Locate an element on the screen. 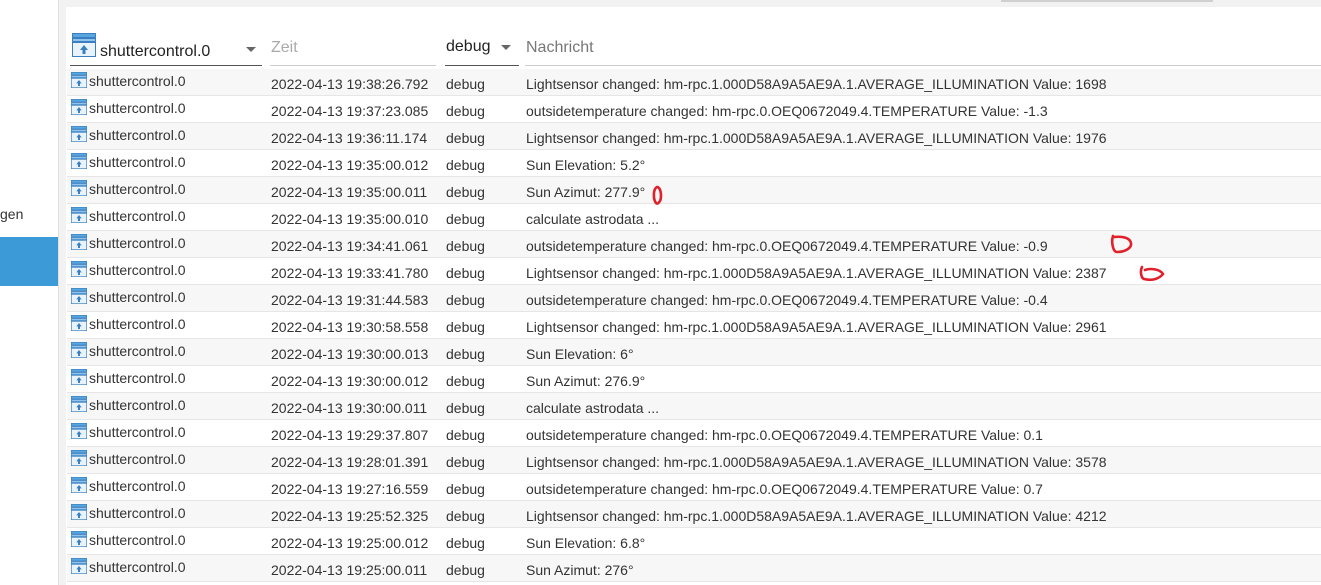 This screenshot has height=585, width=1321. log-time: 2022-04-13 19:27:16.559 is located at coordinates (350, 489).